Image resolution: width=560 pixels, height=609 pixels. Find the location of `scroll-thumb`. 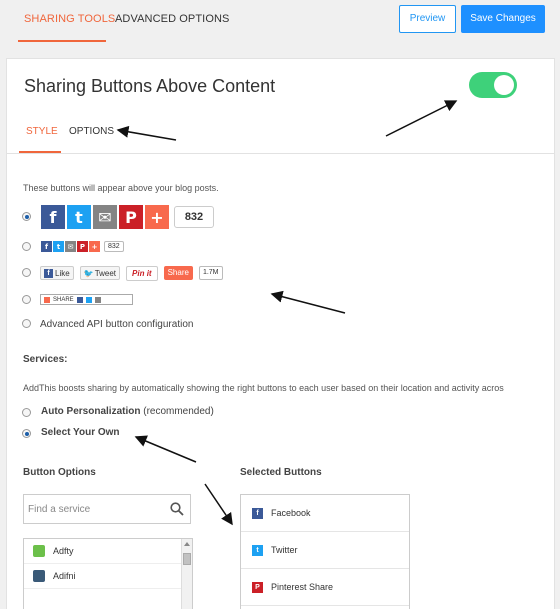

scroll-thumb is located at coordinates (187, 559).